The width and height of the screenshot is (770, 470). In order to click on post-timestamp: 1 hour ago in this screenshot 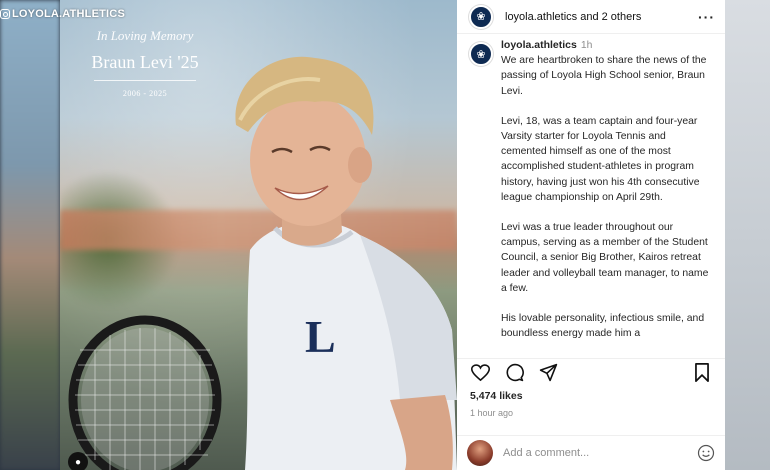, I will do `click(492, 413)`.